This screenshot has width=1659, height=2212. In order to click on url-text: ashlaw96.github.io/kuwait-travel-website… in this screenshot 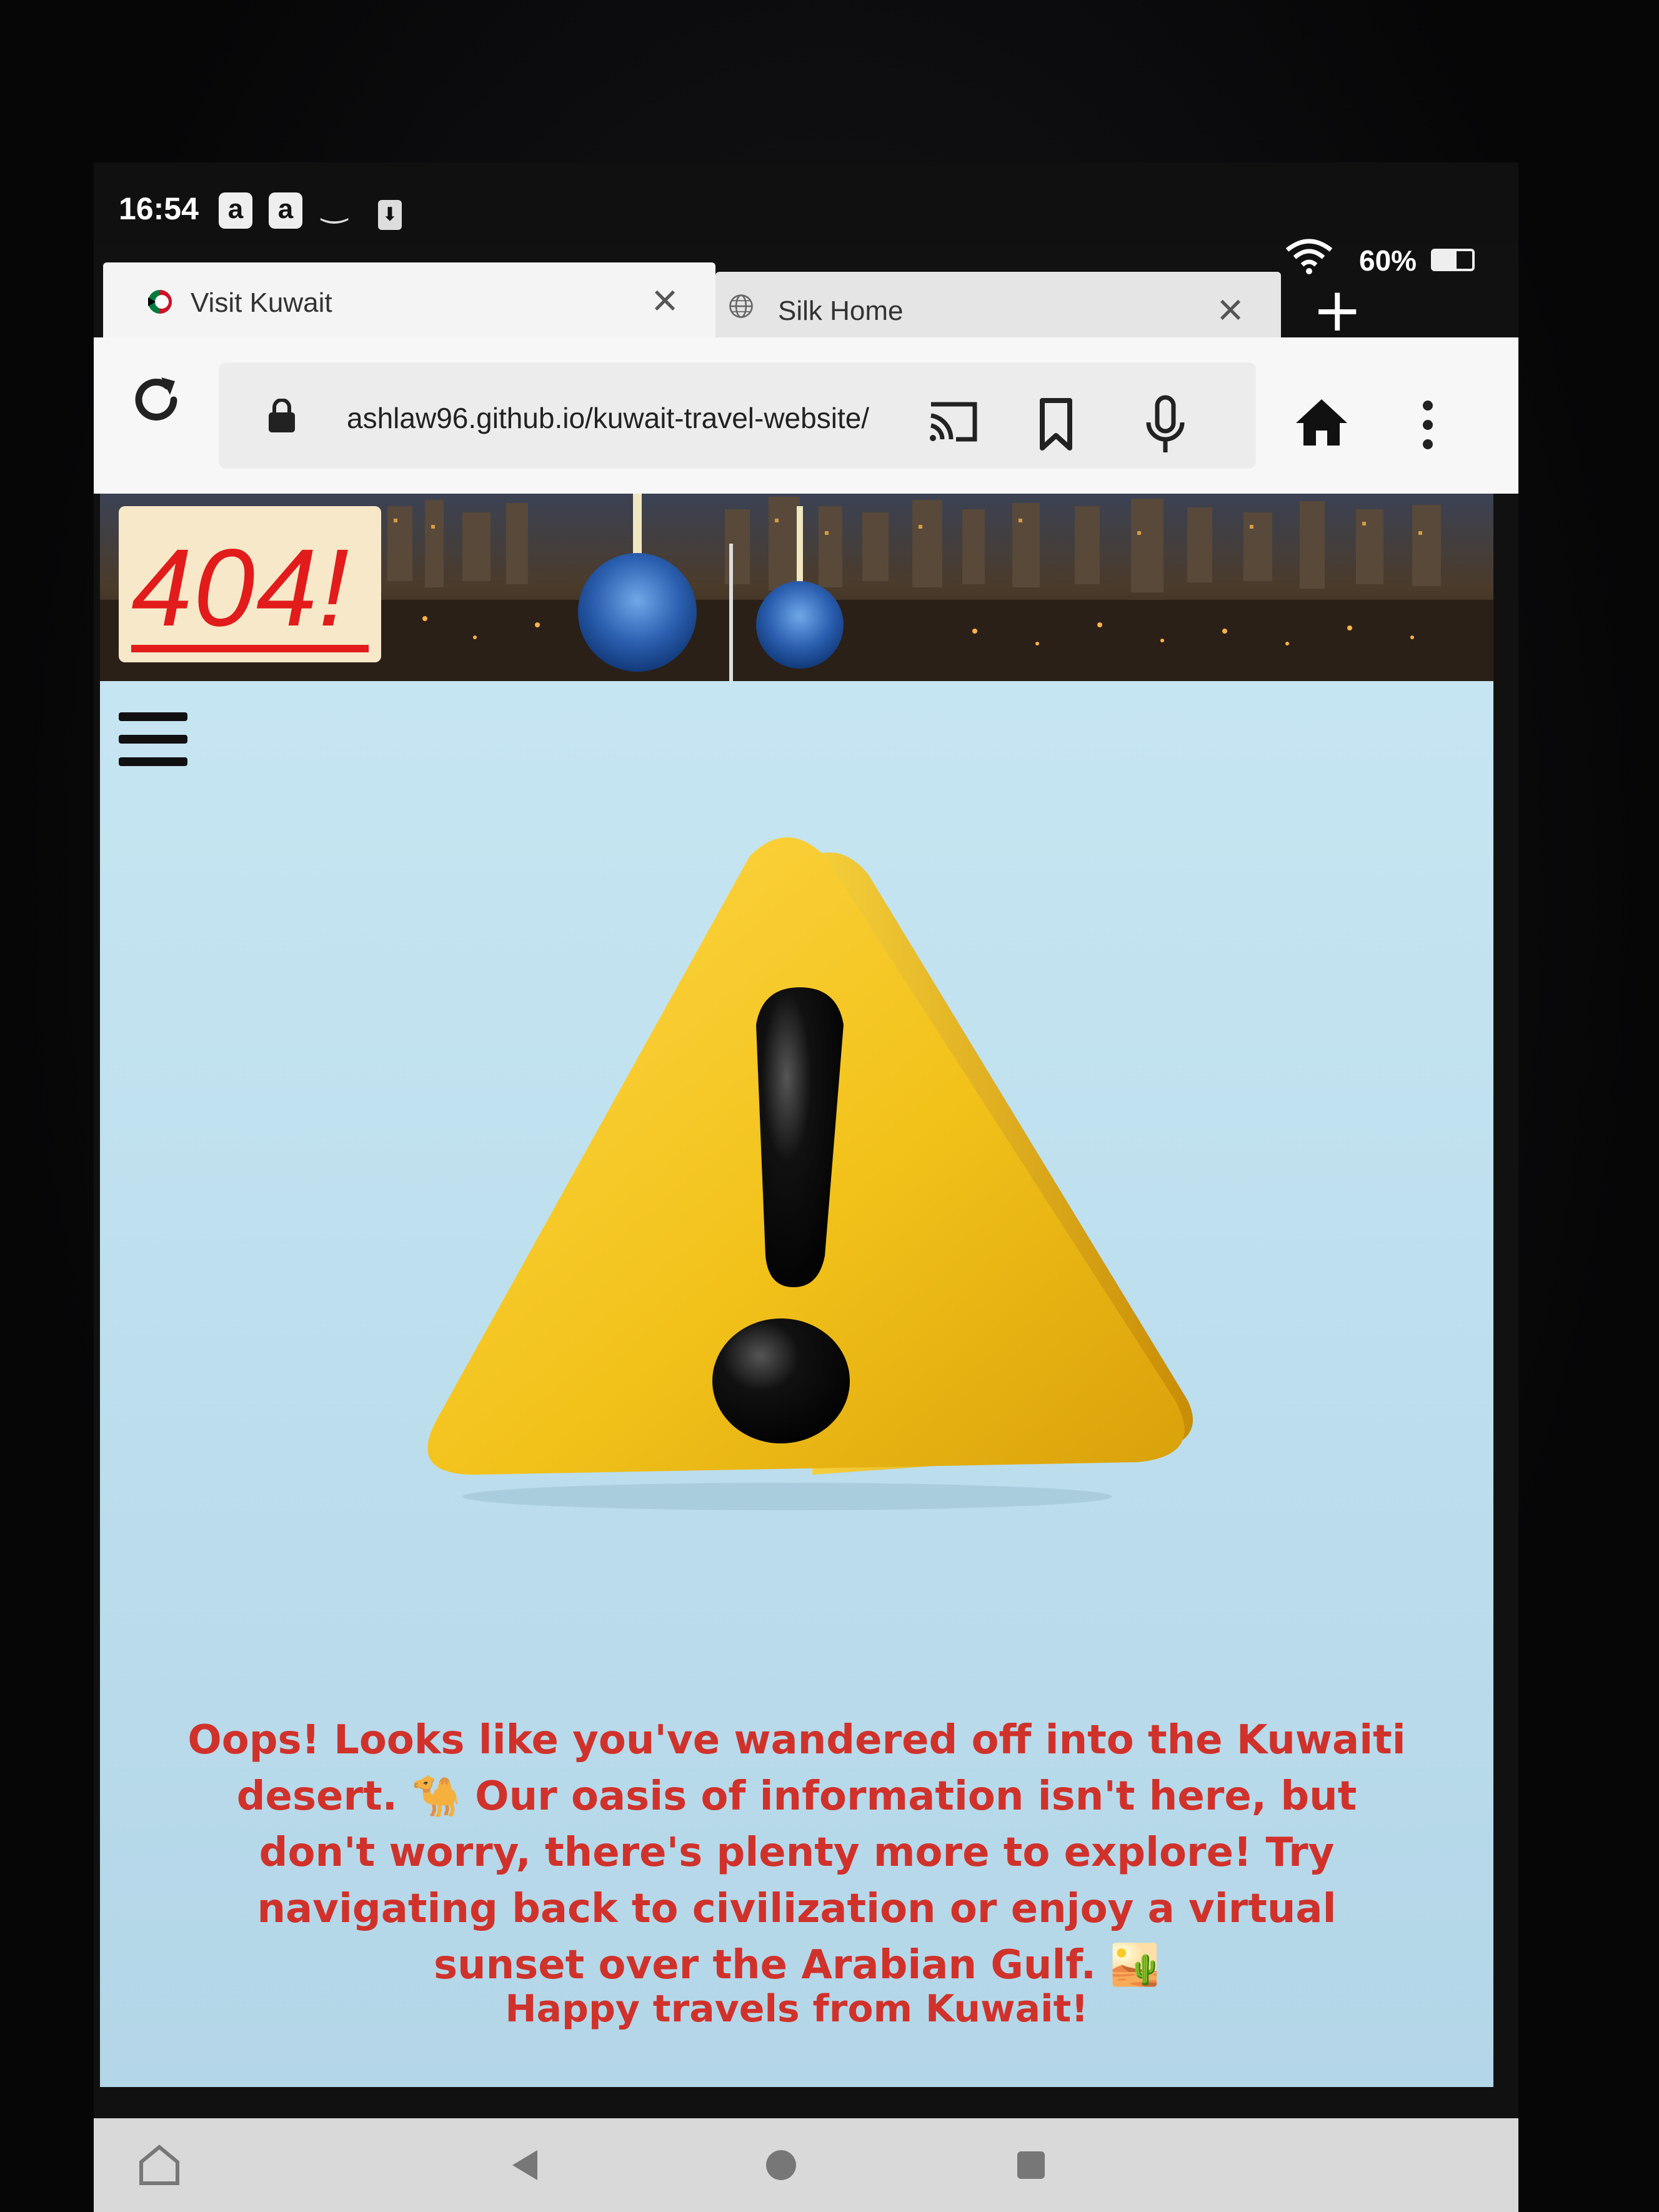, I will do `click(647, 418)`.